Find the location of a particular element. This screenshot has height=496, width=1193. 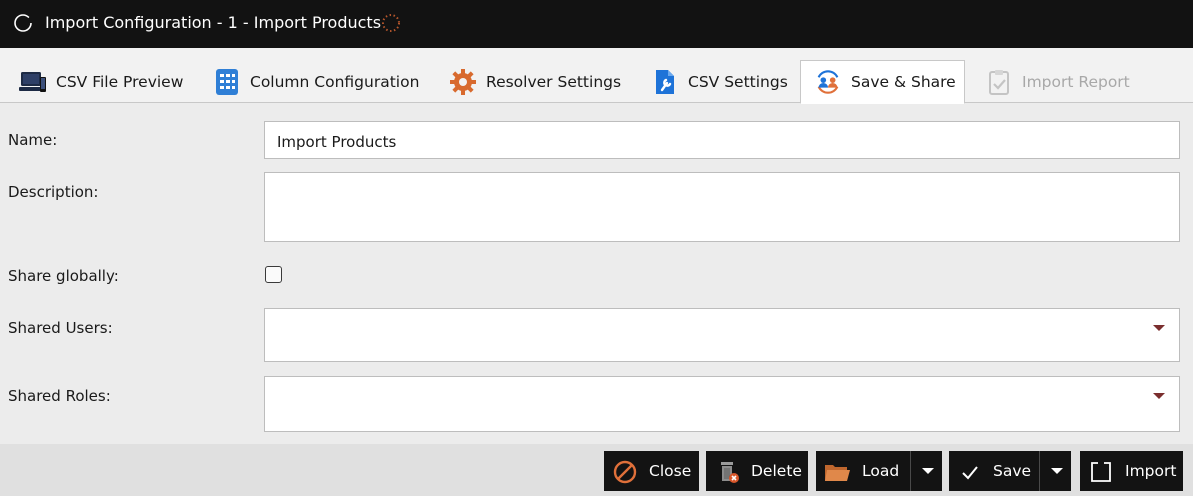

delete-button: Delete is located at coordinates (757, 471).